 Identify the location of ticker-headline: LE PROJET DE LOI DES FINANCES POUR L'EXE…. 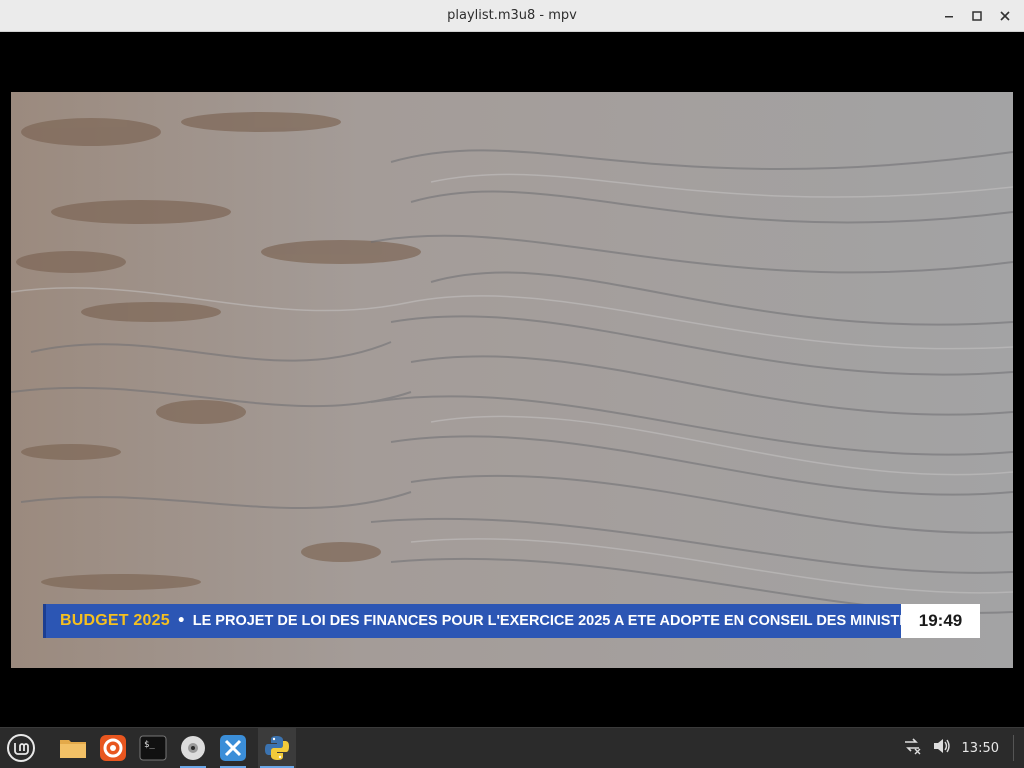
(546, 621).